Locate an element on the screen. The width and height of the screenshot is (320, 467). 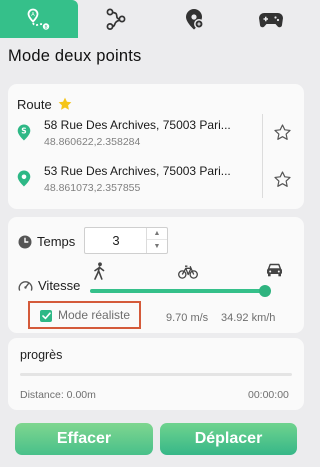
move-button: Déplacer is located at coordinates (228, 439).